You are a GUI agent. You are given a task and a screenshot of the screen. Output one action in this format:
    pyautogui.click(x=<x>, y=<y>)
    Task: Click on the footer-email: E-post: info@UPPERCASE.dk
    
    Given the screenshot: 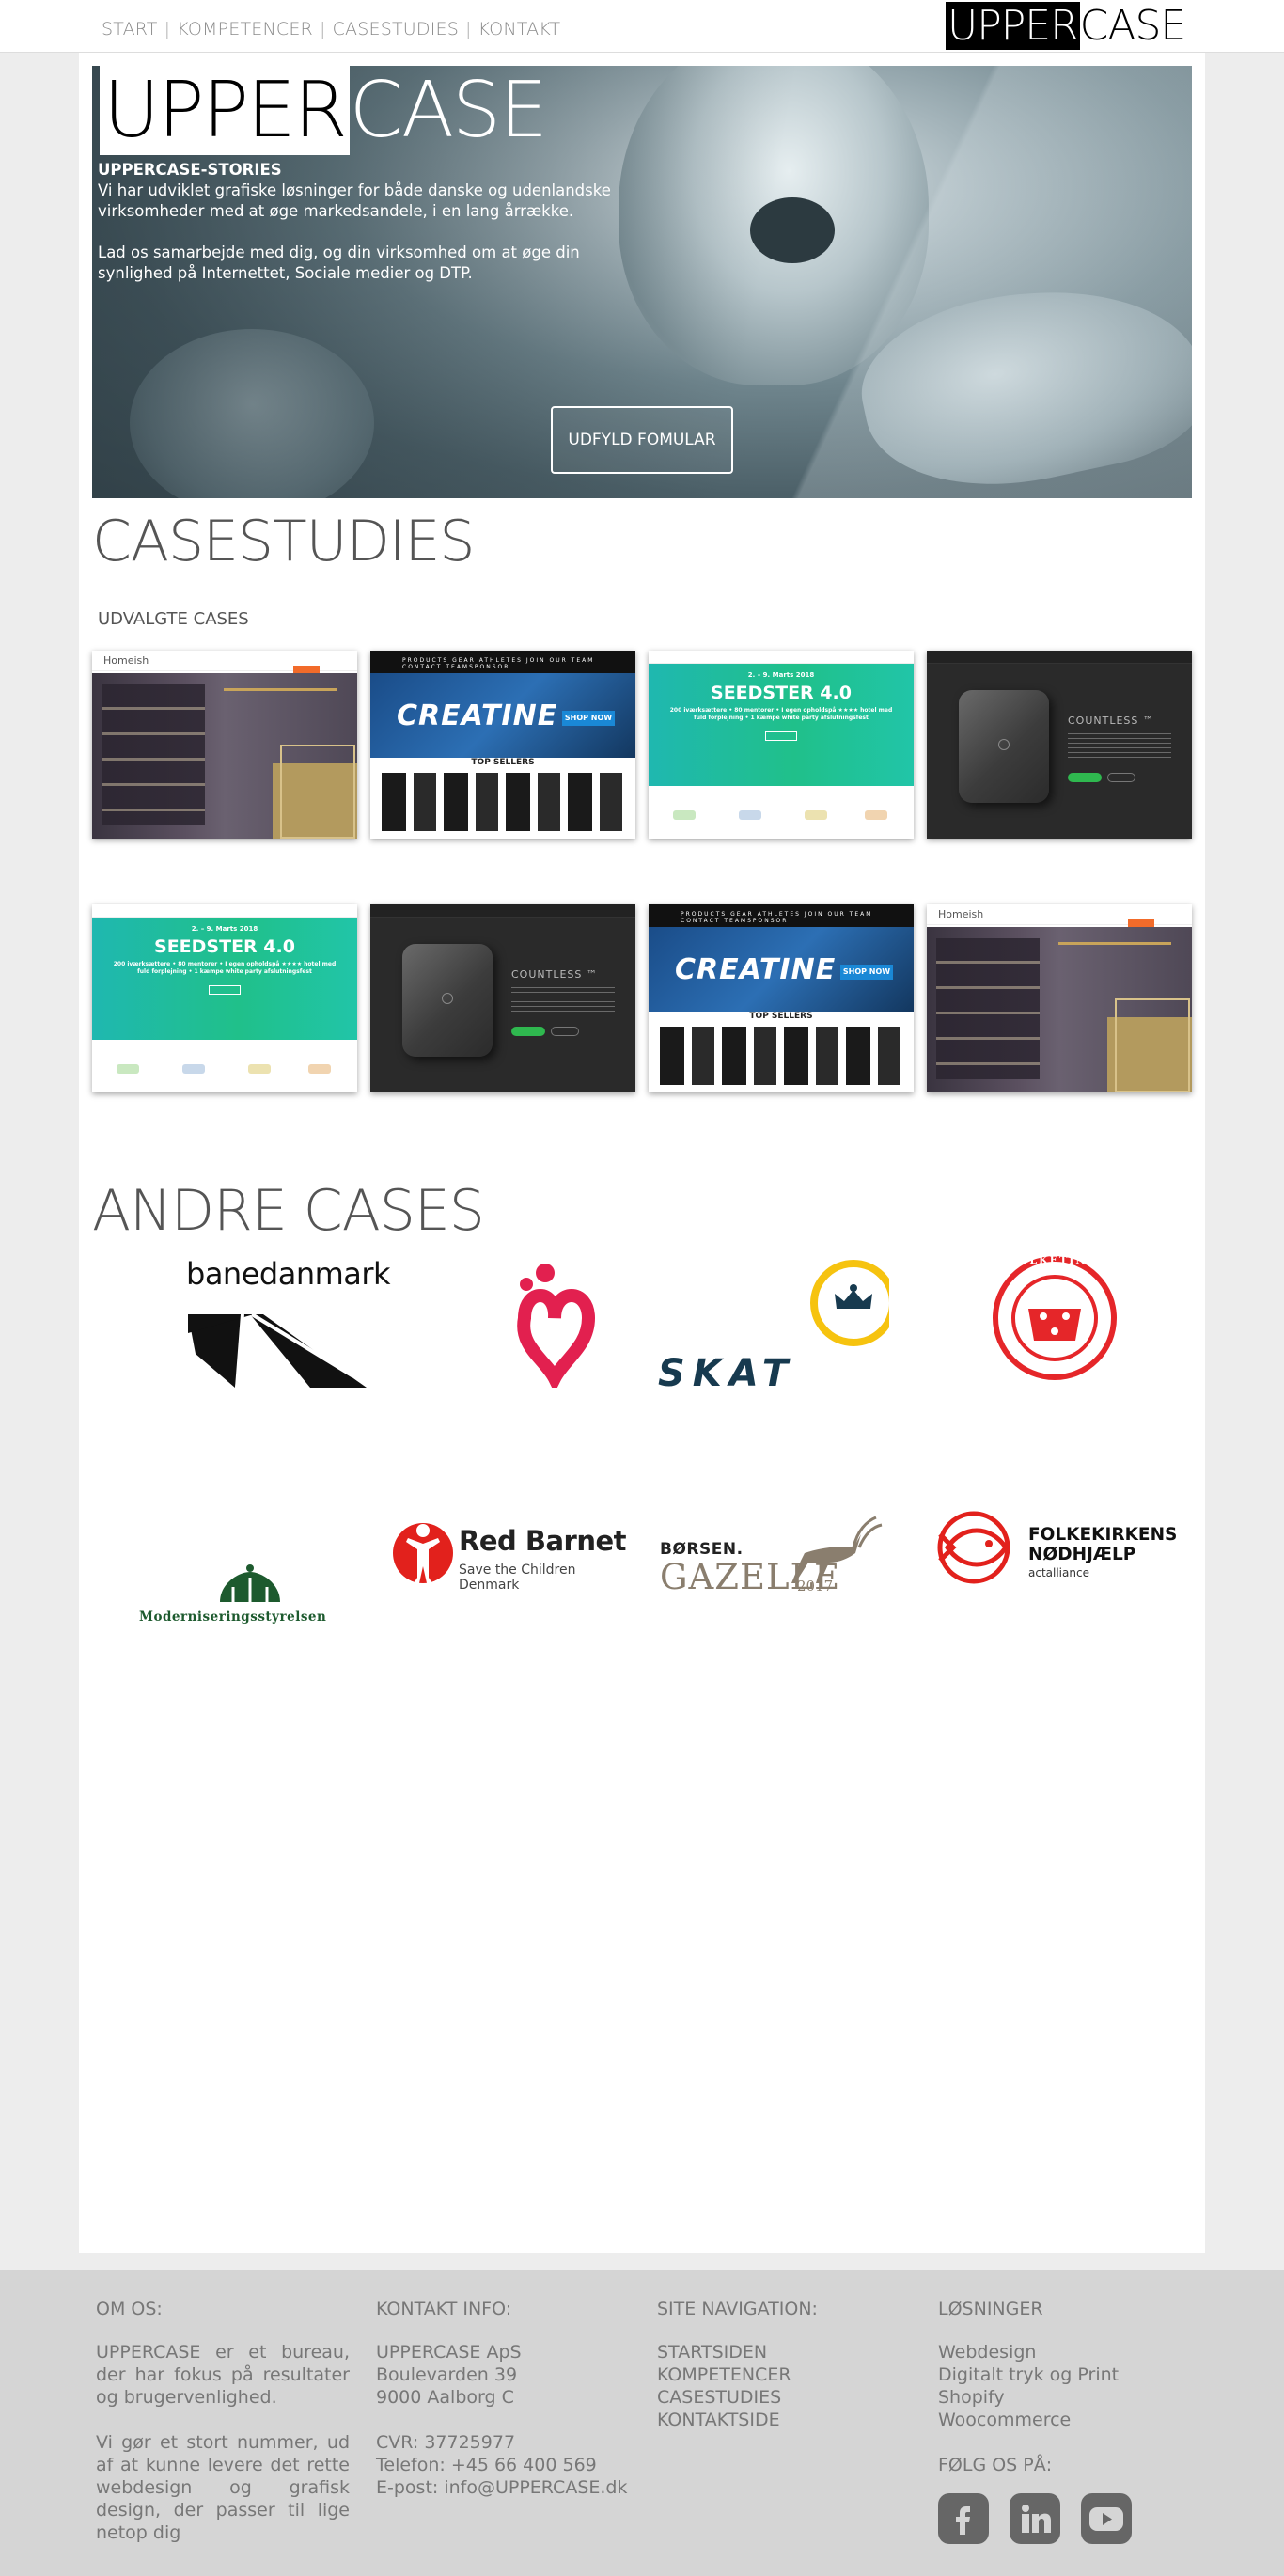 What is the action you would take?
    pyautogui.click(x=503, y=2488)
    